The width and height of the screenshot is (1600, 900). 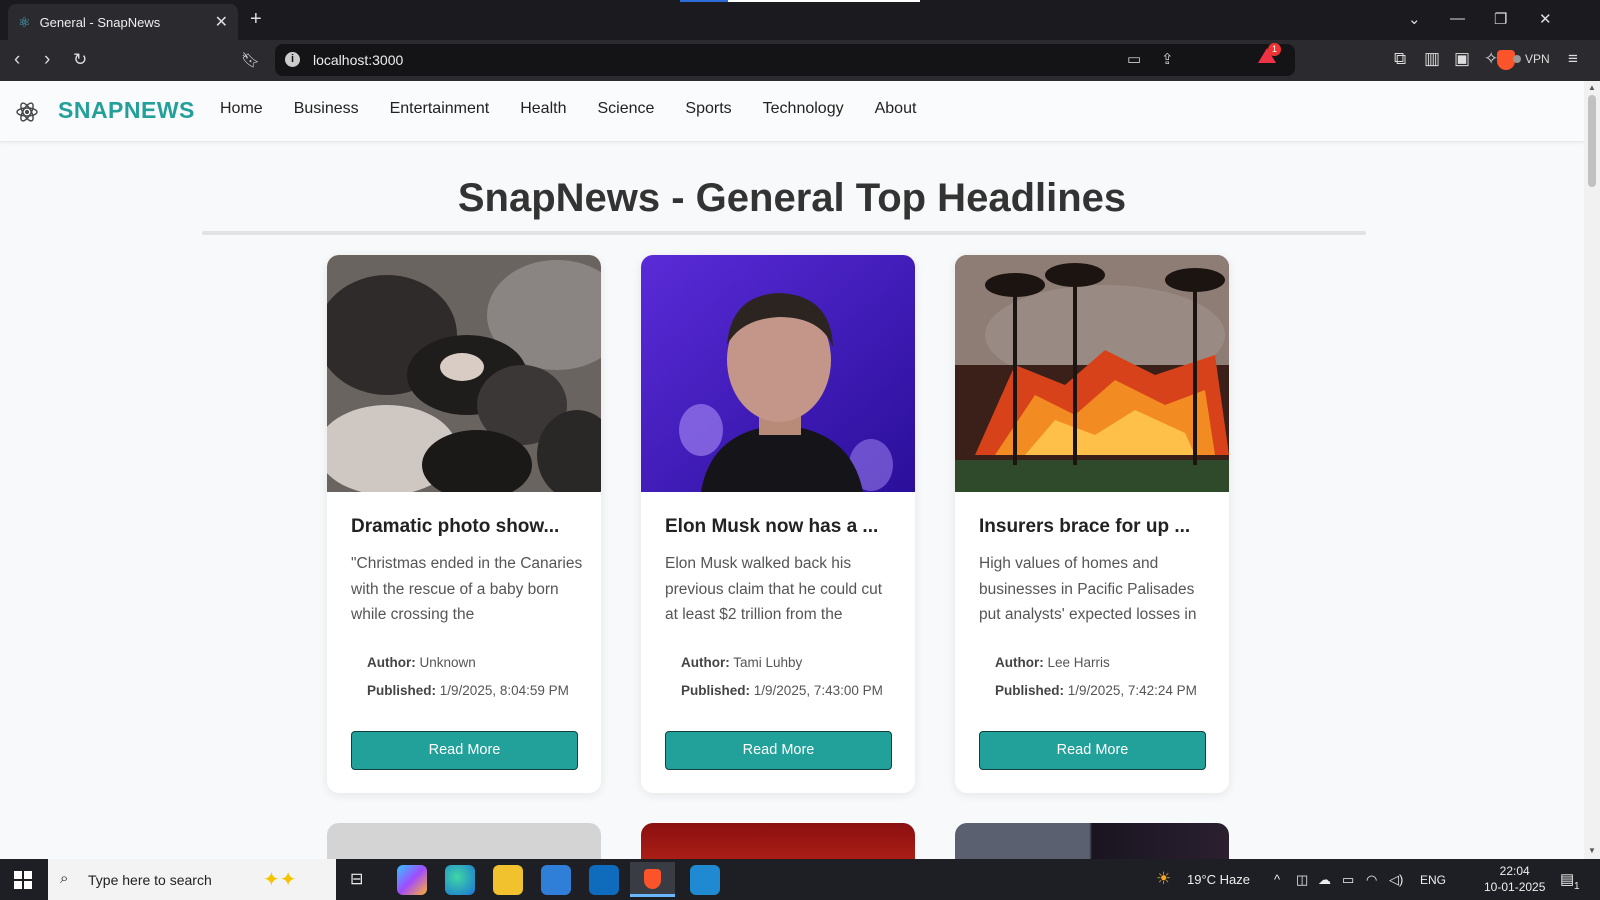 What do you see at coordinates (1545, 19) in the screenshot?
I see `close-window-icon: ✕` at bounding box center [1545, 19].